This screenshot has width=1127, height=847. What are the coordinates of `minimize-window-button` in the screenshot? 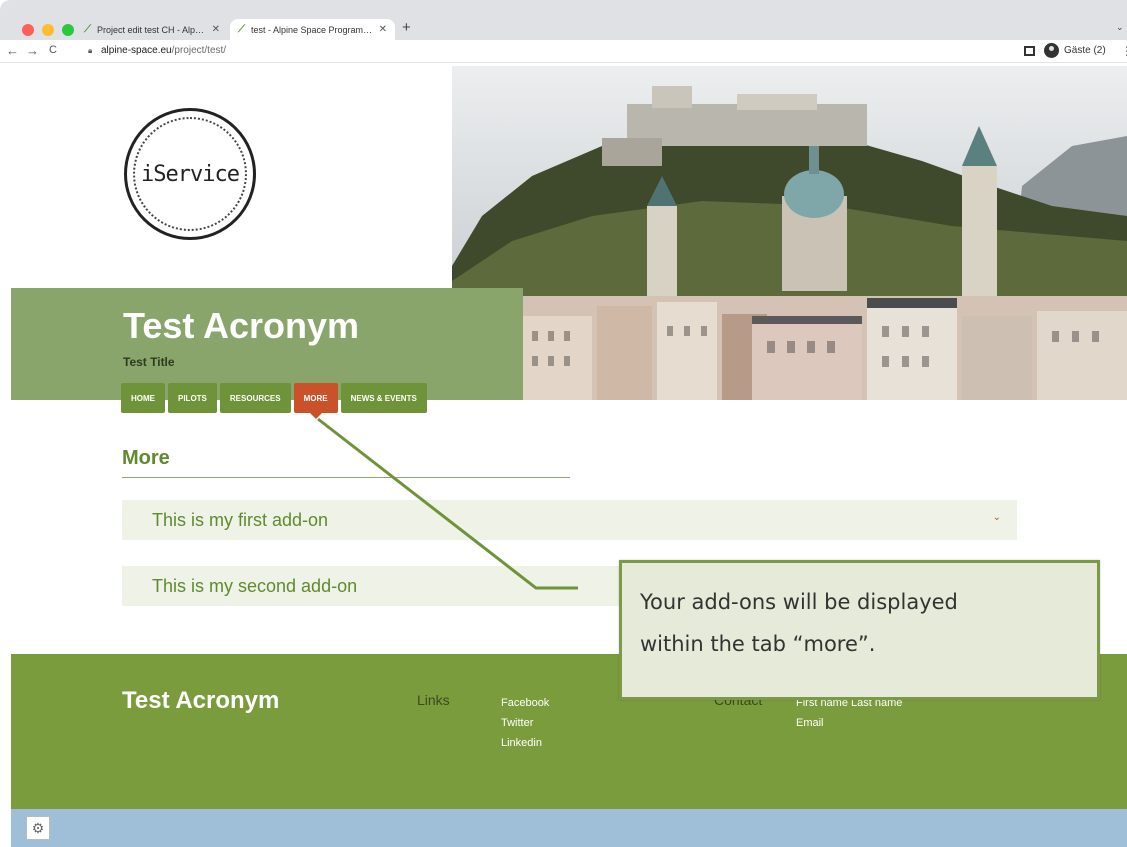 It's located at (48, 30).